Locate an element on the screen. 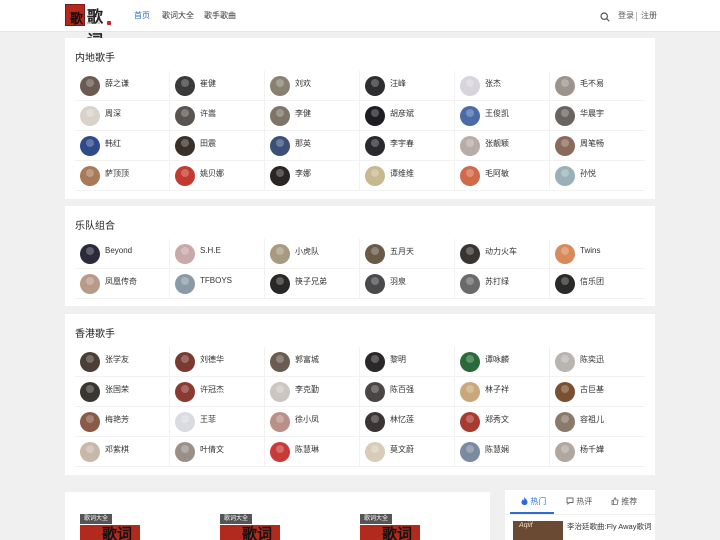 This screenshot has height=540, width=720. singer-item: Beyond is located at coordinates (122, 254).